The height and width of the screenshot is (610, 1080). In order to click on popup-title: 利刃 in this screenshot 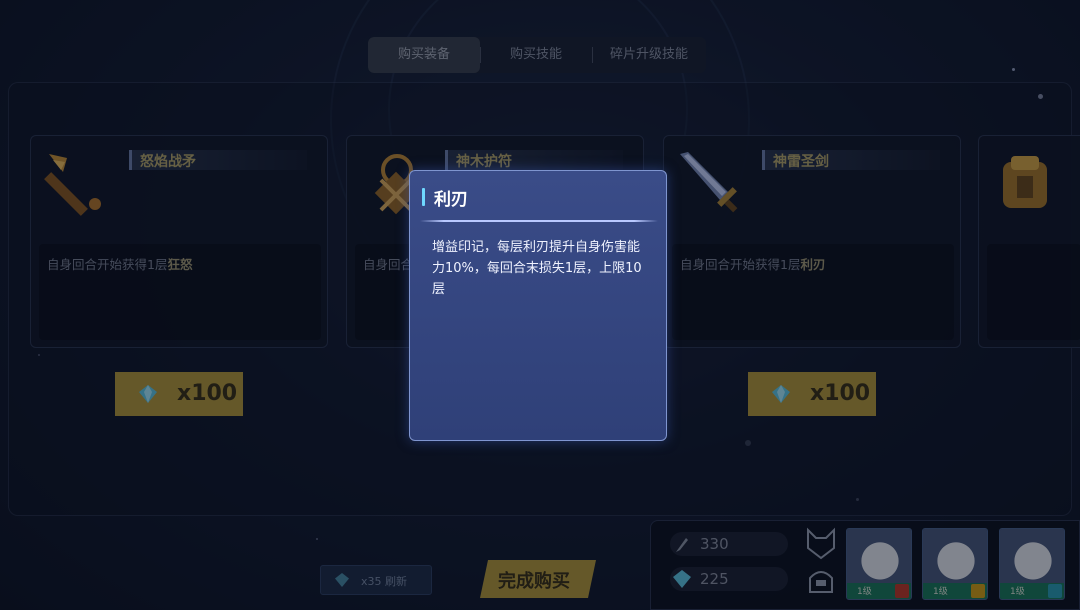, I will do `click(451, 200)`.